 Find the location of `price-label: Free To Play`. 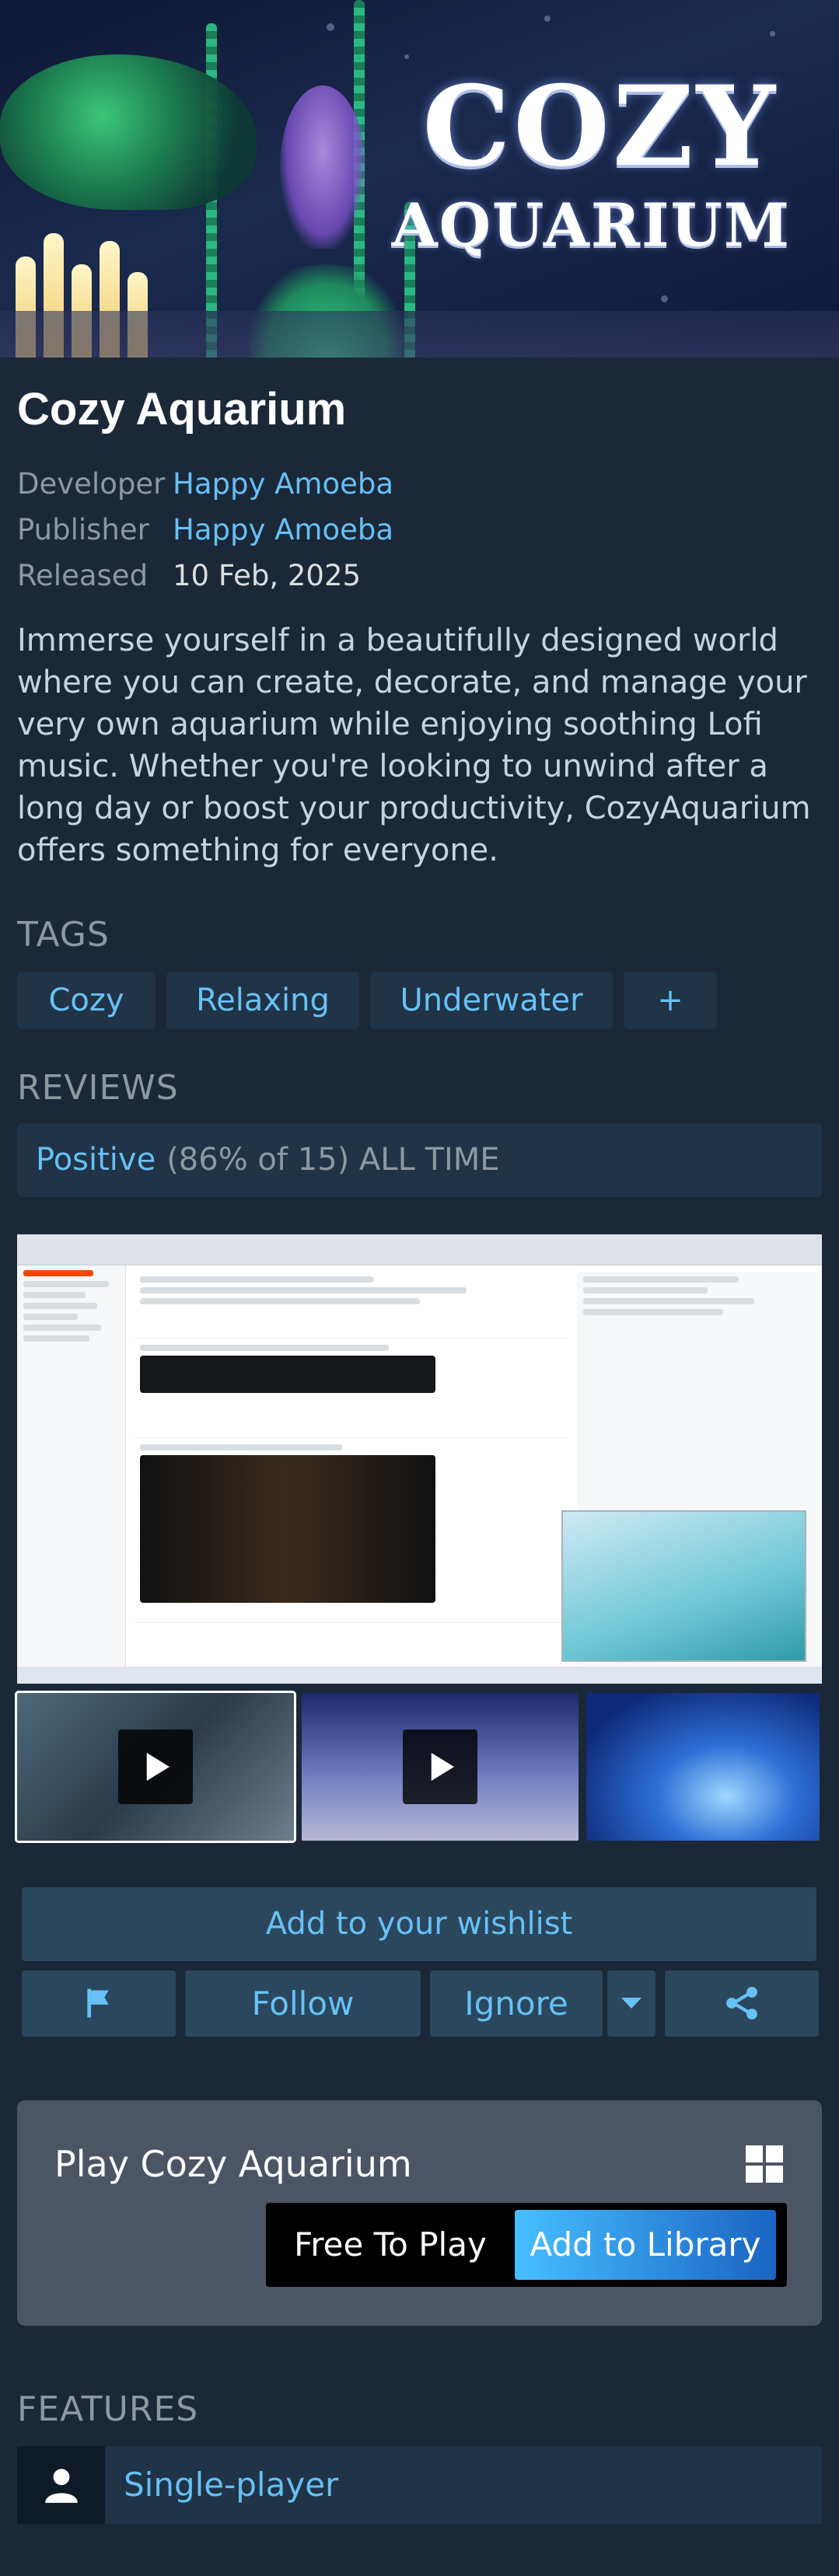

price-label: Free To Play is located at coordinates (390, 2245).